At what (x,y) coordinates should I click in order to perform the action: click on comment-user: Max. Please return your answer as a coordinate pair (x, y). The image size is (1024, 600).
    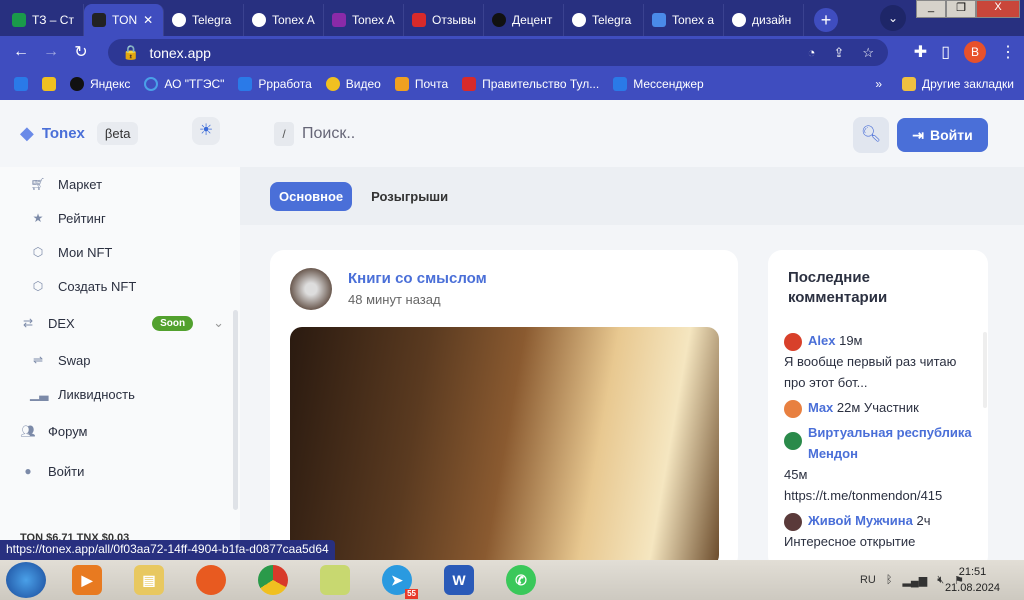
    Looking at the image, I should click on (820, 407).